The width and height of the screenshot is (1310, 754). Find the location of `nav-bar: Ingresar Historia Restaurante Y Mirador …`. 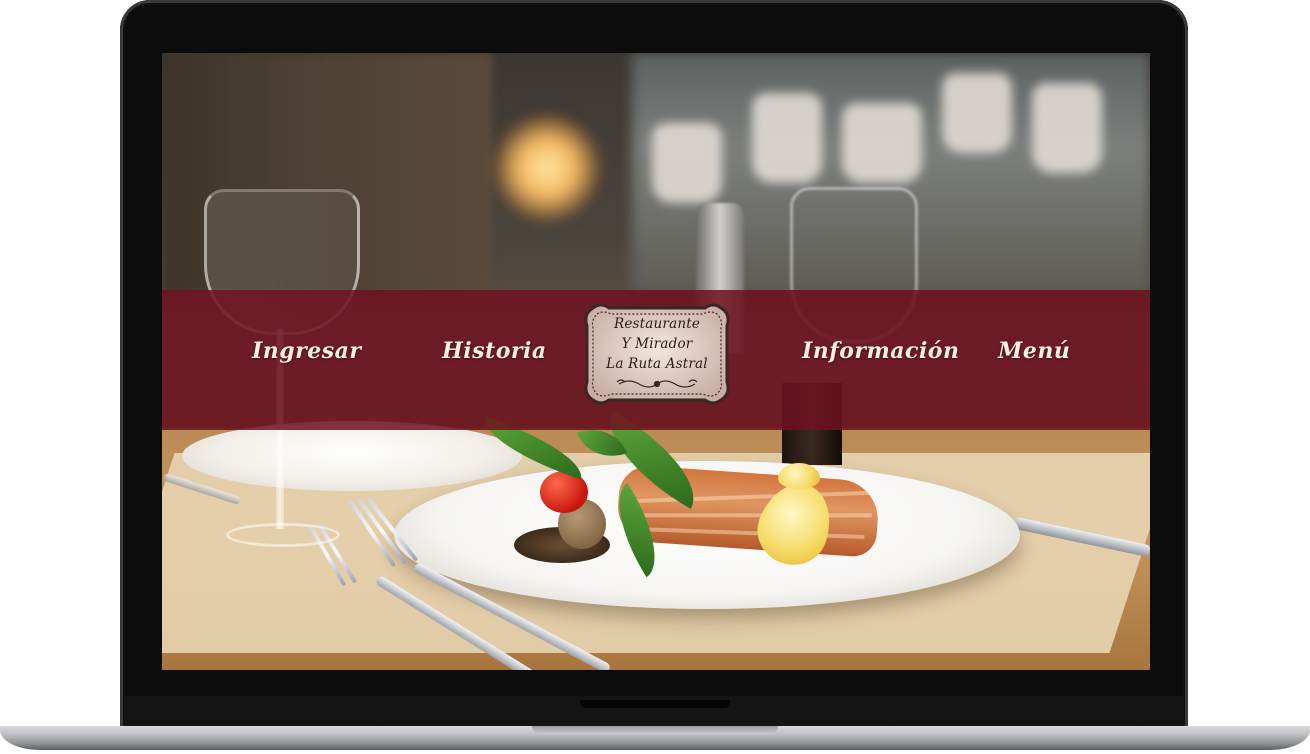

nav-bar: Ingresar Historia Restaurante Y Mirador … is located at coordinates (656, 360).